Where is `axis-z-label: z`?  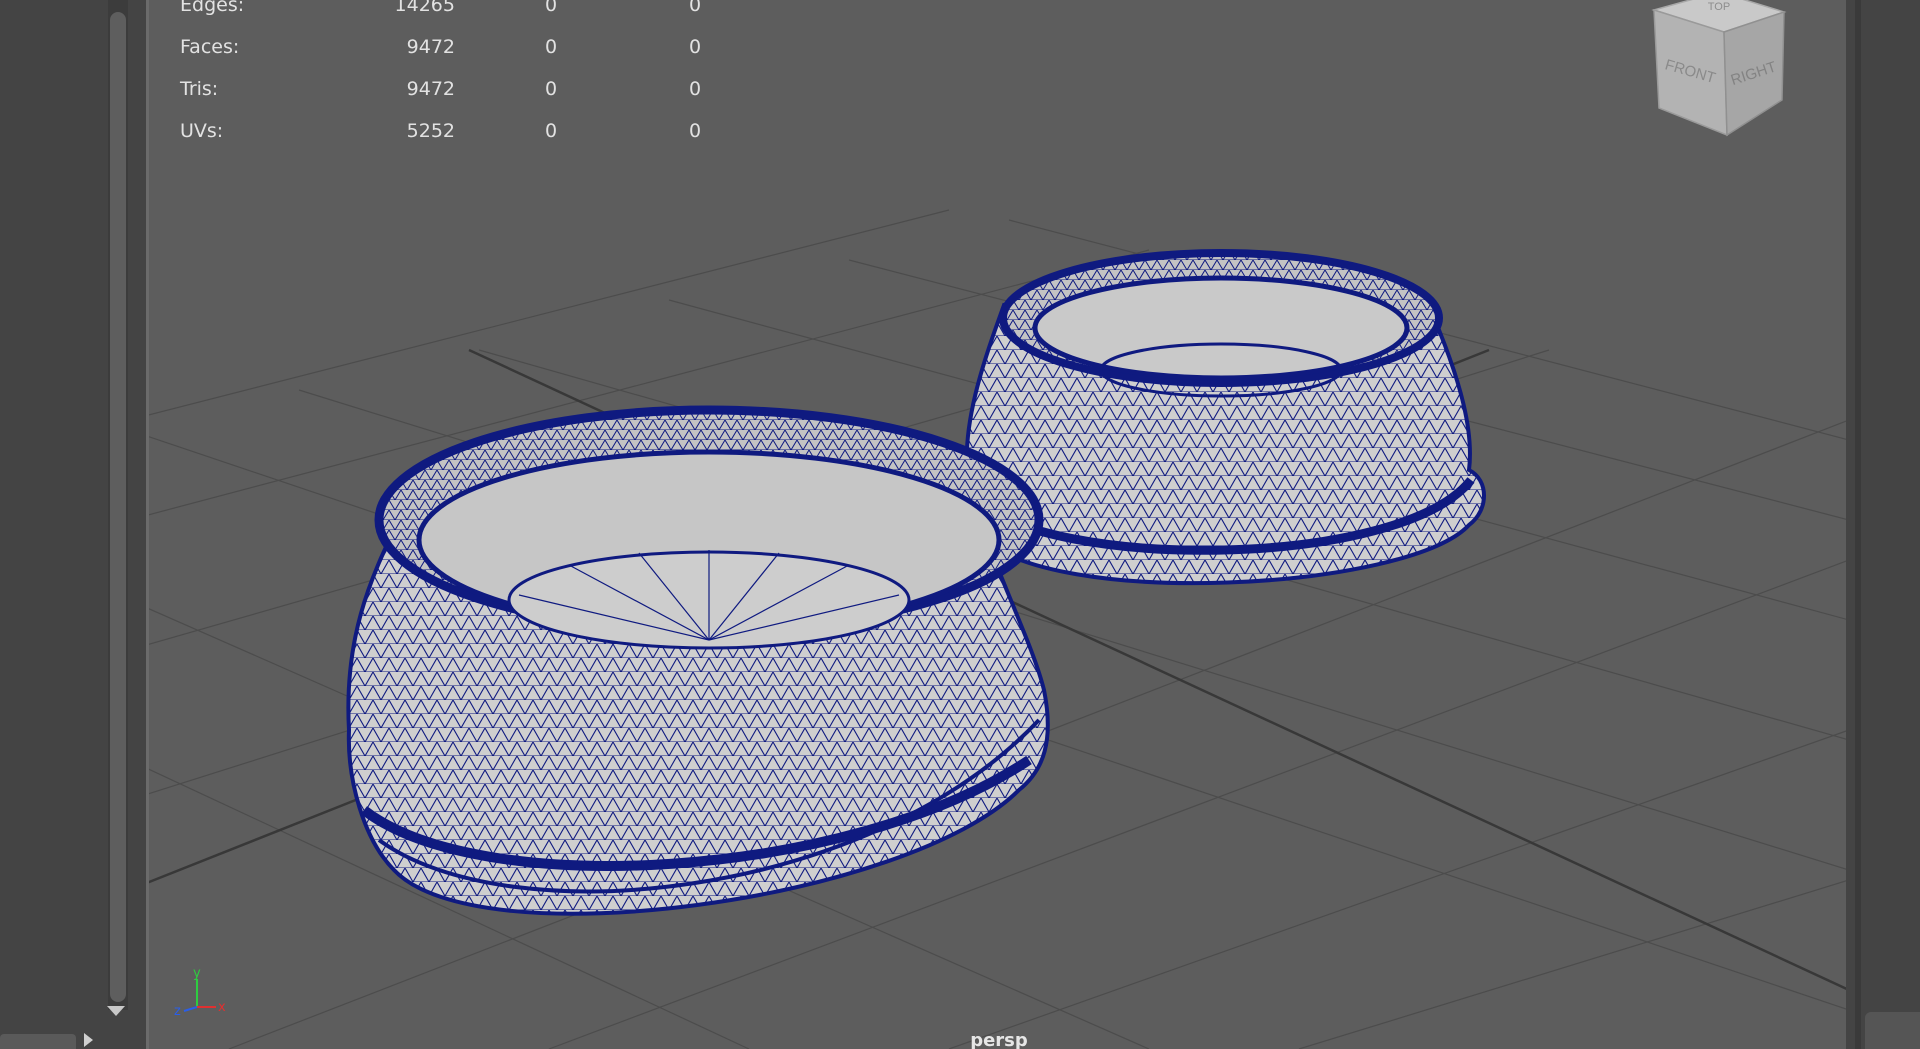 axis-z-label: z is located at coordinates (177, 1011).